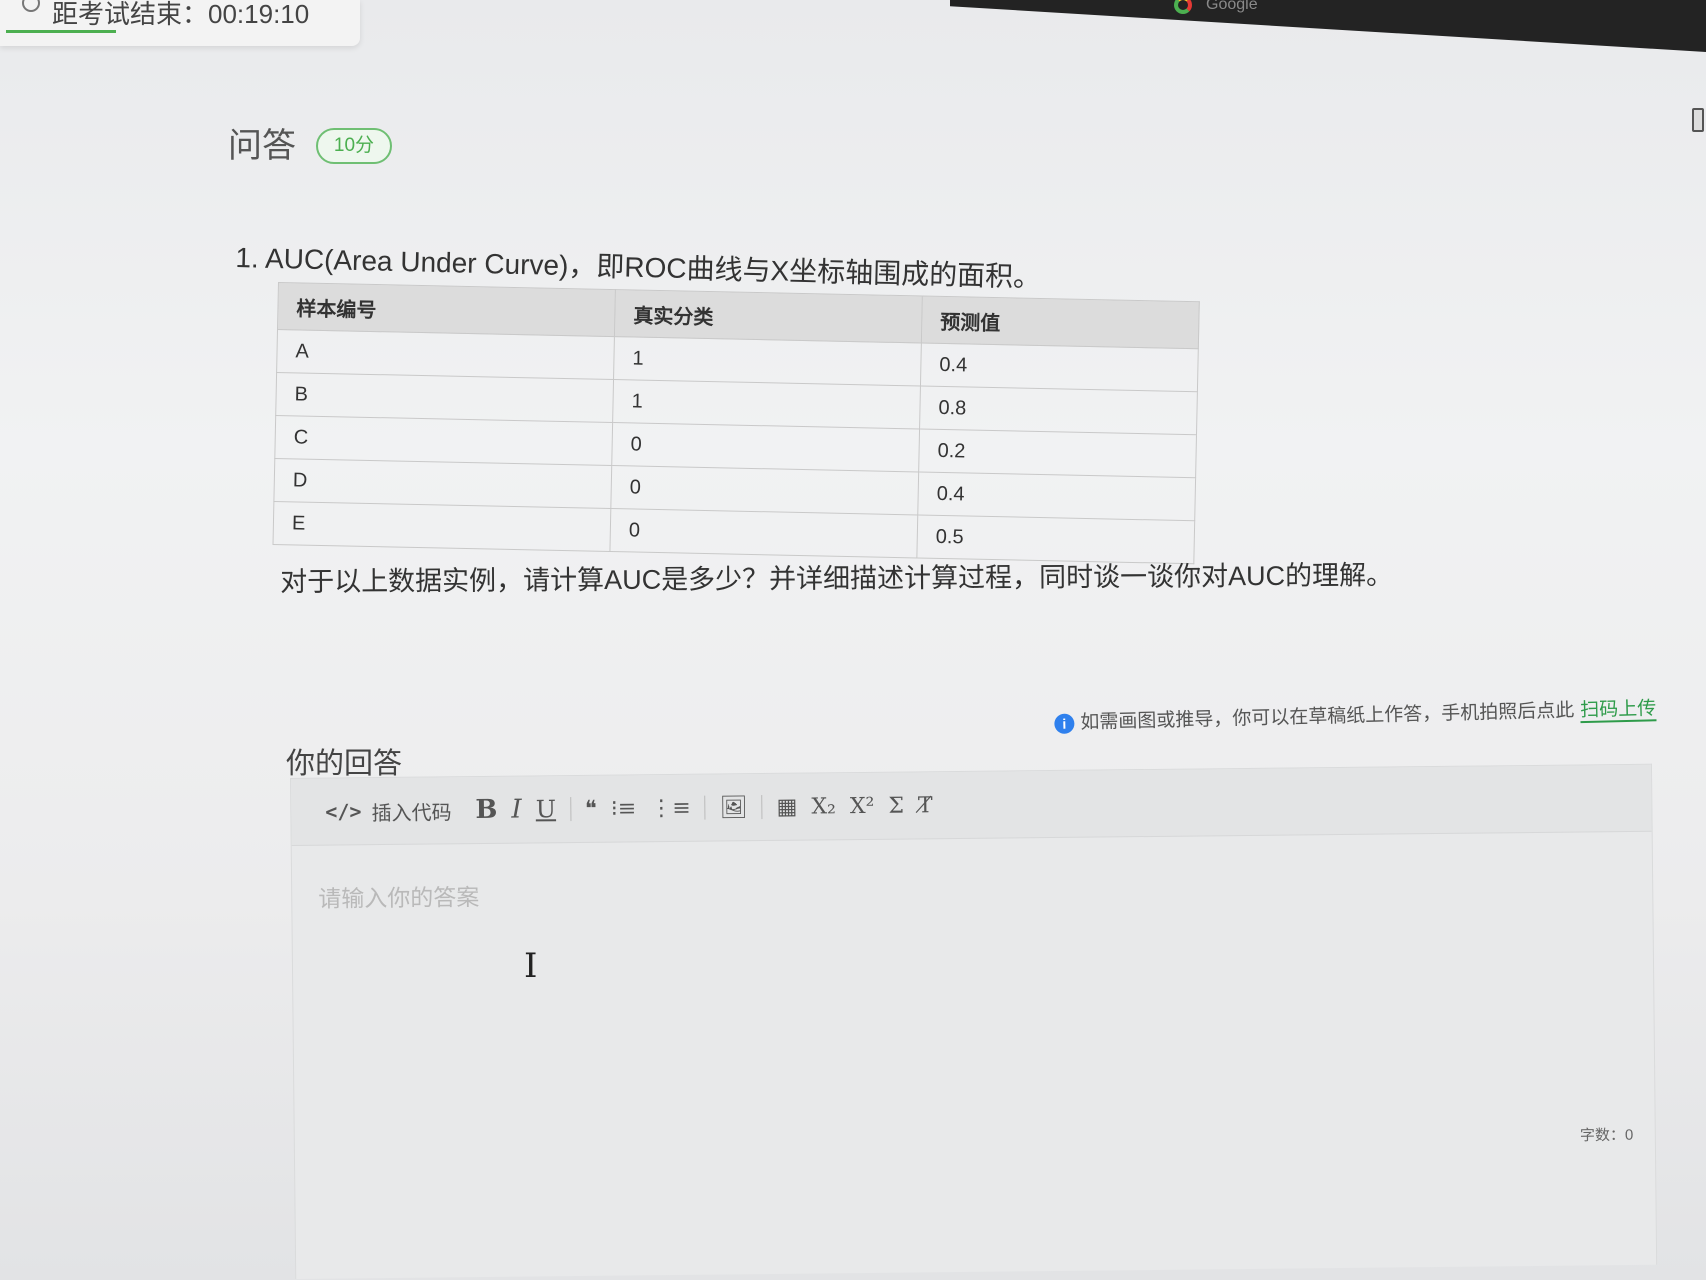 This screenshot has width=1706, height=1280. What do you see at coordinates (823, 806) in the screenshot?
I see `subscript-icon: X₂` at bounding box center [823, 806].